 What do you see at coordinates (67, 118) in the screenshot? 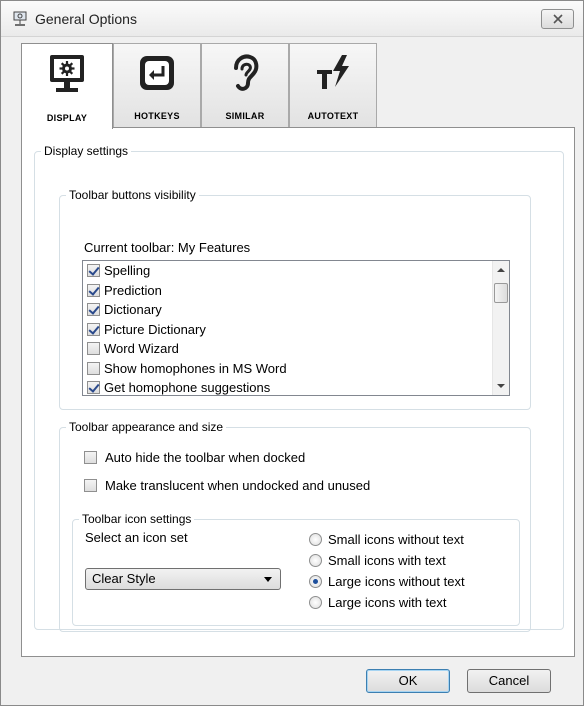
I see `tab-display-label: DISPLAY` at bounding box center [67, 118].